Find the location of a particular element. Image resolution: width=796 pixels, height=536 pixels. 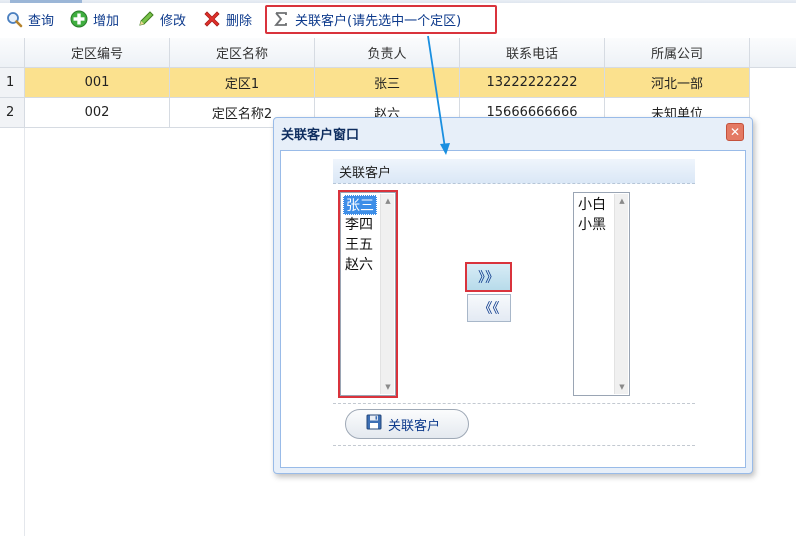

annotation-arrow is located at coordinates (438, 95).